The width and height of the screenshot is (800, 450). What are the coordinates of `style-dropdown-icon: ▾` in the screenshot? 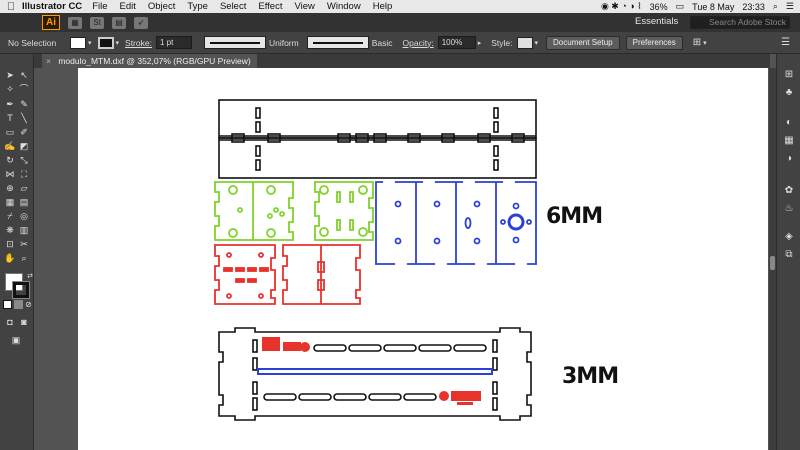 It's located at (537, 43).